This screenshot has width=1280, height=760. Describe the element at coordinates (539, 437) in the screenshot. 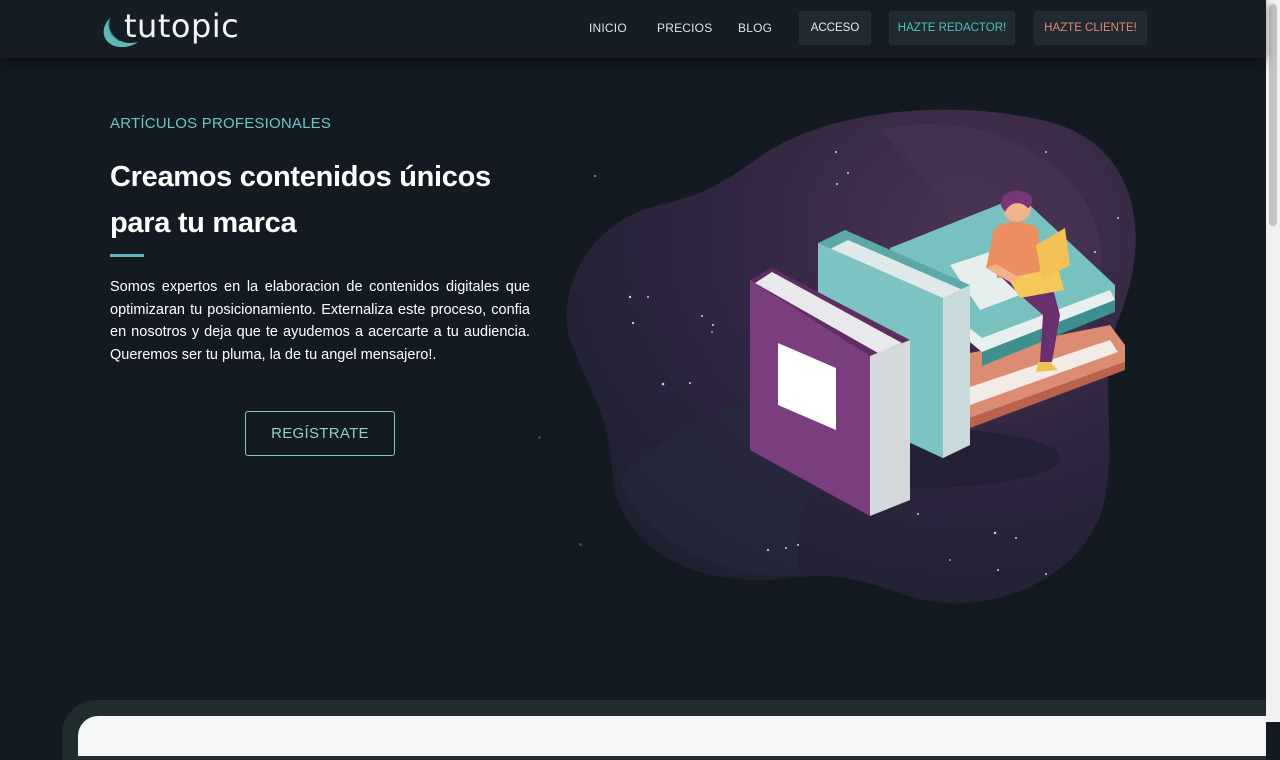

I see `decor-star` at that location.